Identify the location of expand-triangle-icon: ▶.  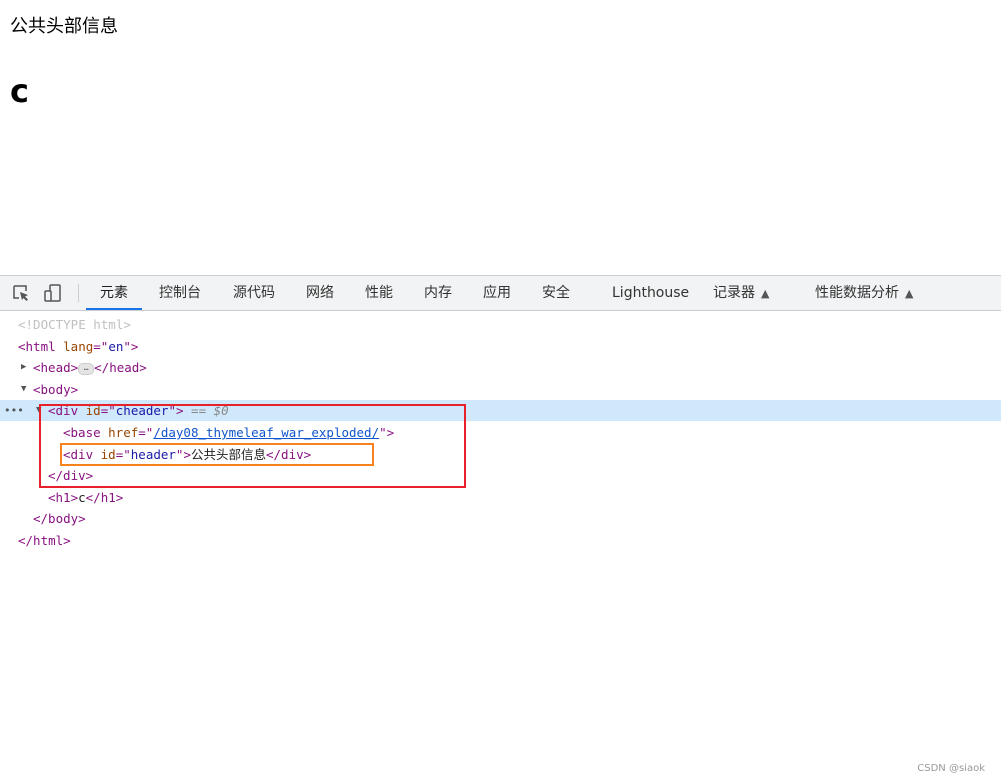
(23, 367).